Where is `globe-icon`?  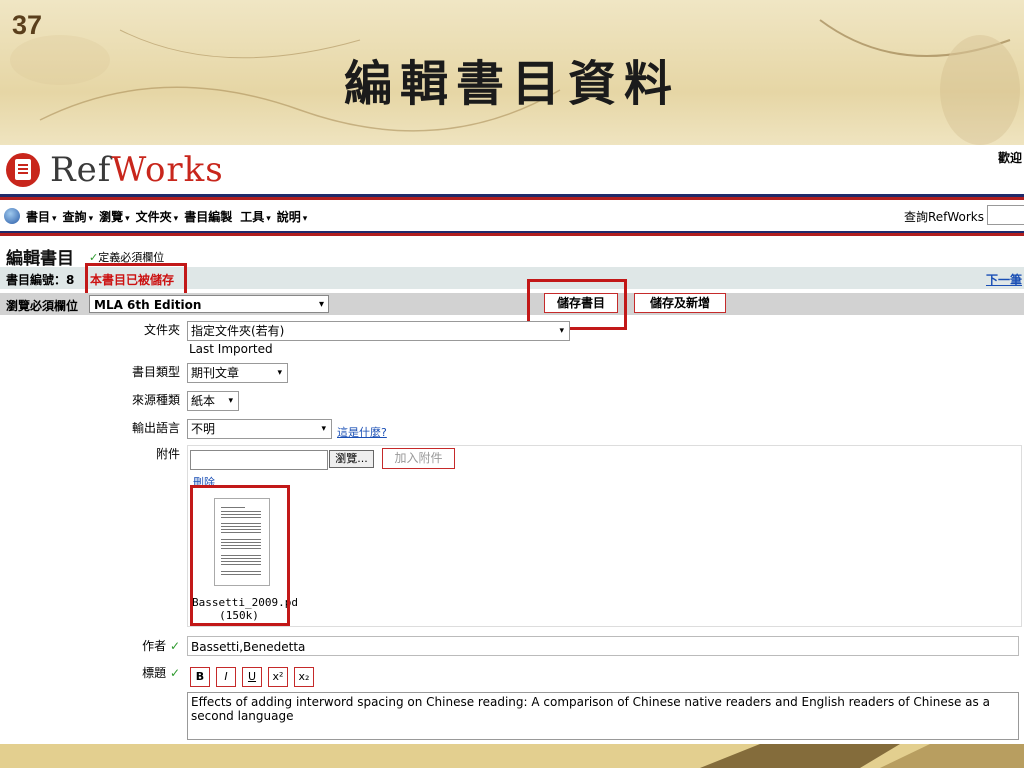 globe-icon is located at coordinates (12, 216).